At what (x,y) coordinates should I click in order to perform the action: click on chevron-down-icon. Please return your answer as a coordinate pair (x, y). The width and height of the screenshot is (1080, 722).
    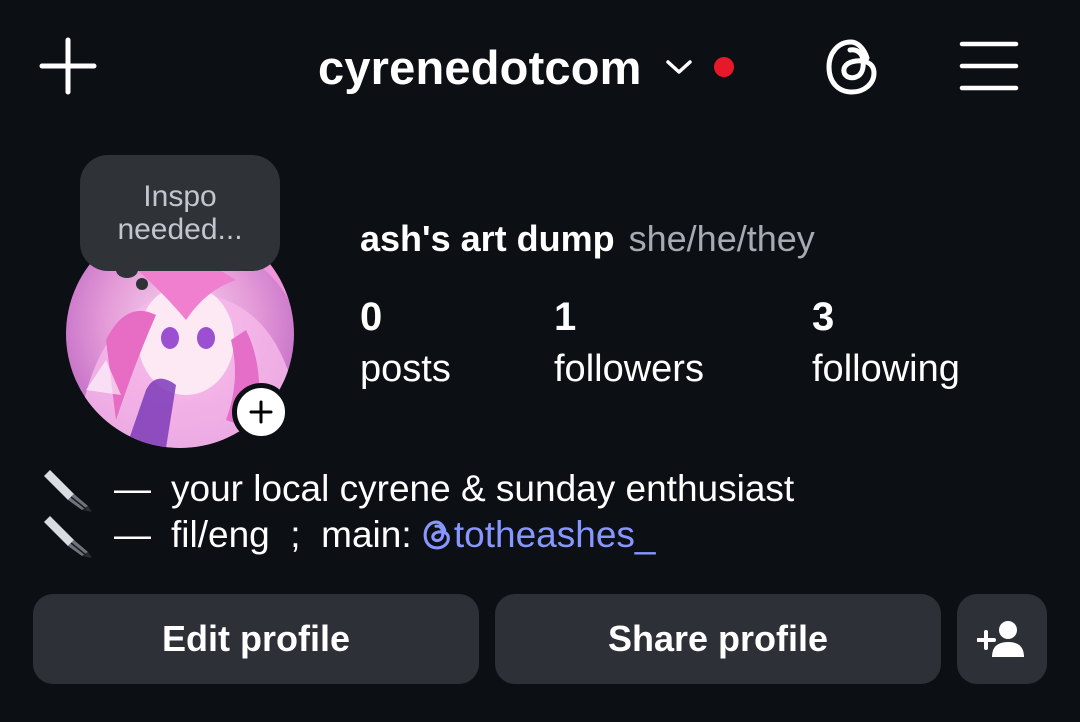
    Looking at the image, I should click on (679, 67).